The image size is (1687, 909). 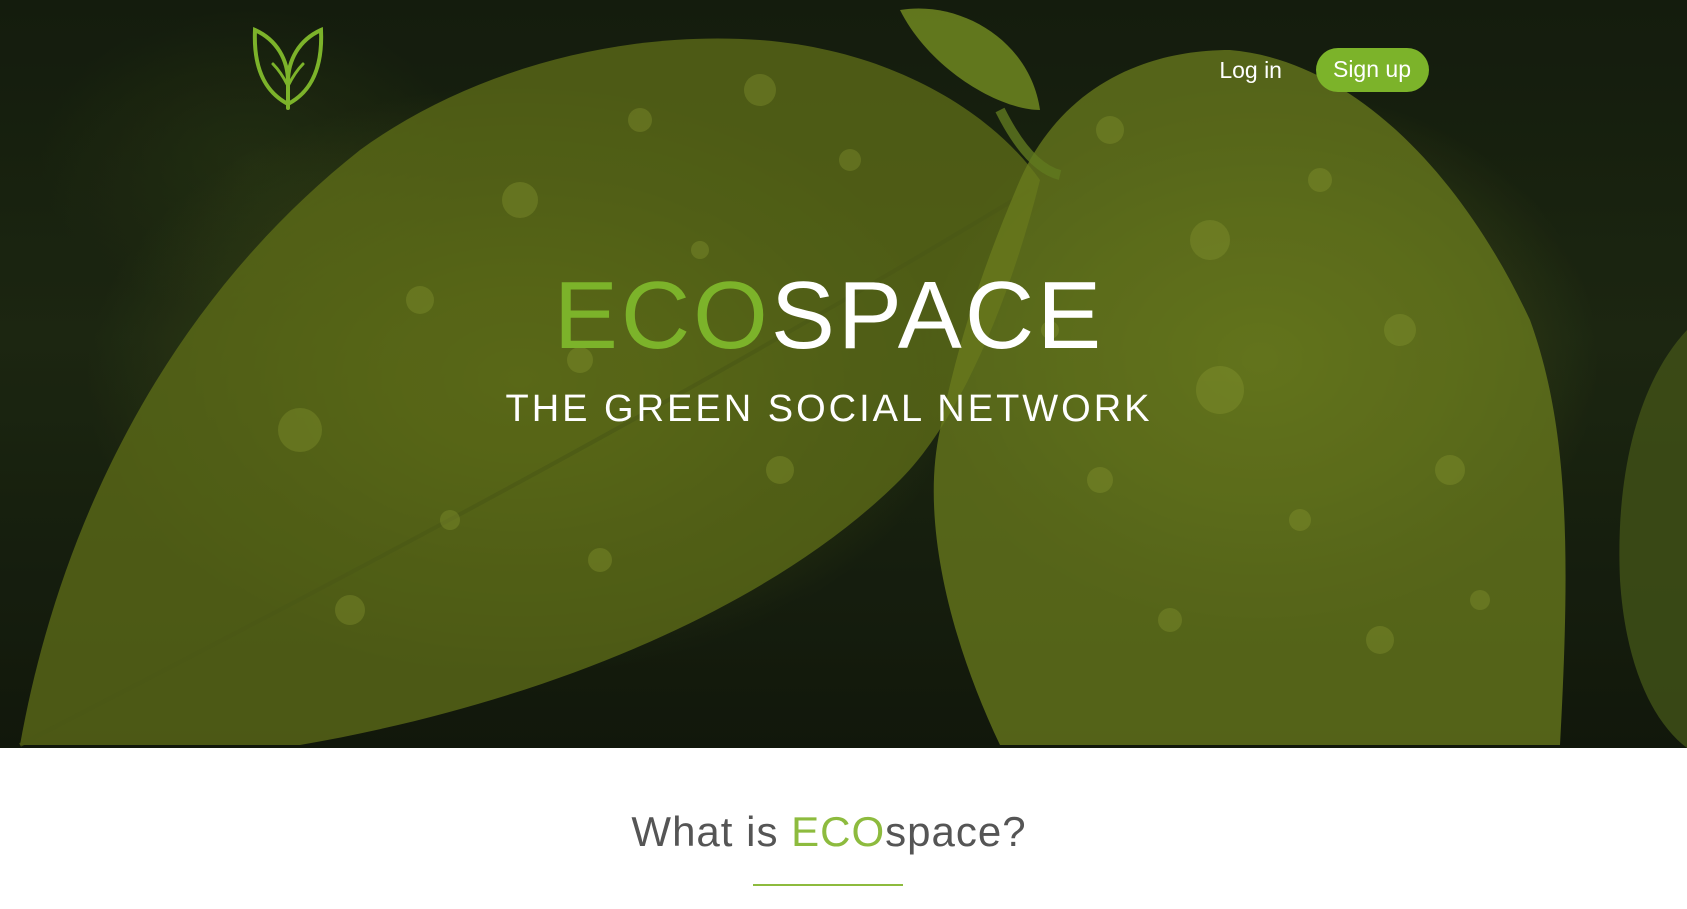 What do you see at coordinates (828, 885) in the screenshot?
I see `title-divider` at bounding box center [828, 885].